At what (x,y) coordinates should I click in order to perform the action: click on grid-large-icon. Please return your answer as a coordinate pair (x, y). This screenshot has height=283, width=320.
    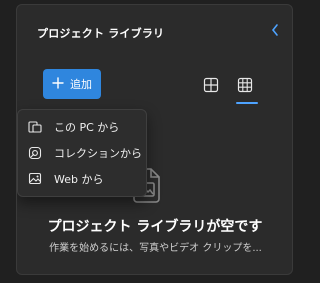
    Looking at the image, I should click on (211, 87).